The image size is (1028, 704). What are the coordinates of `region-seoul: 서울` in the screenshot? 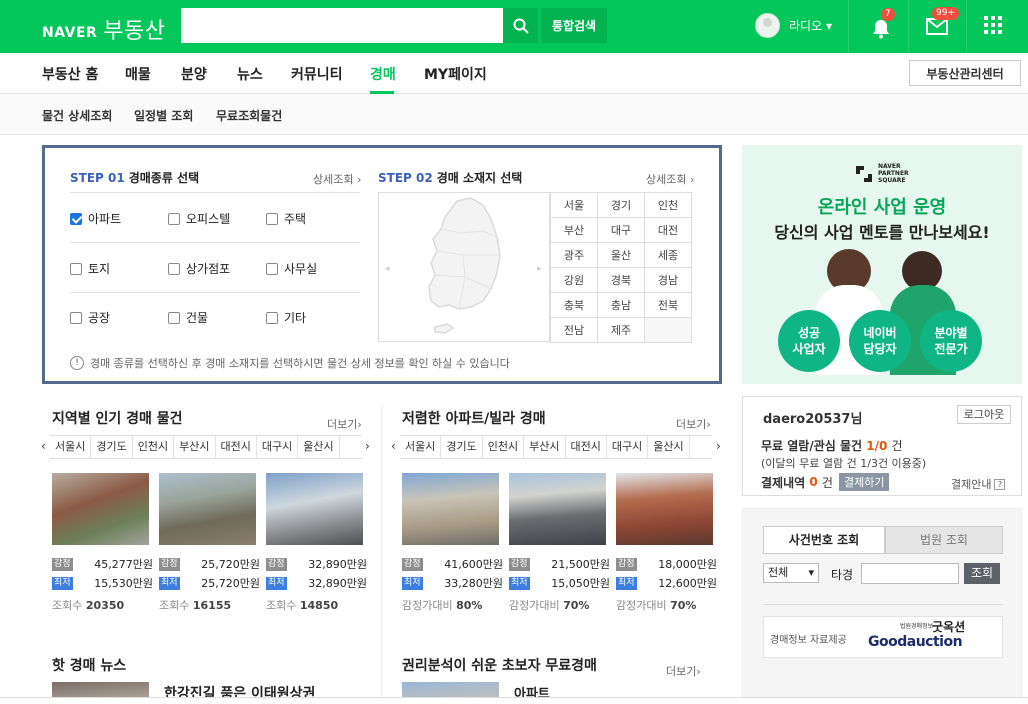 It's located at (574, 205).